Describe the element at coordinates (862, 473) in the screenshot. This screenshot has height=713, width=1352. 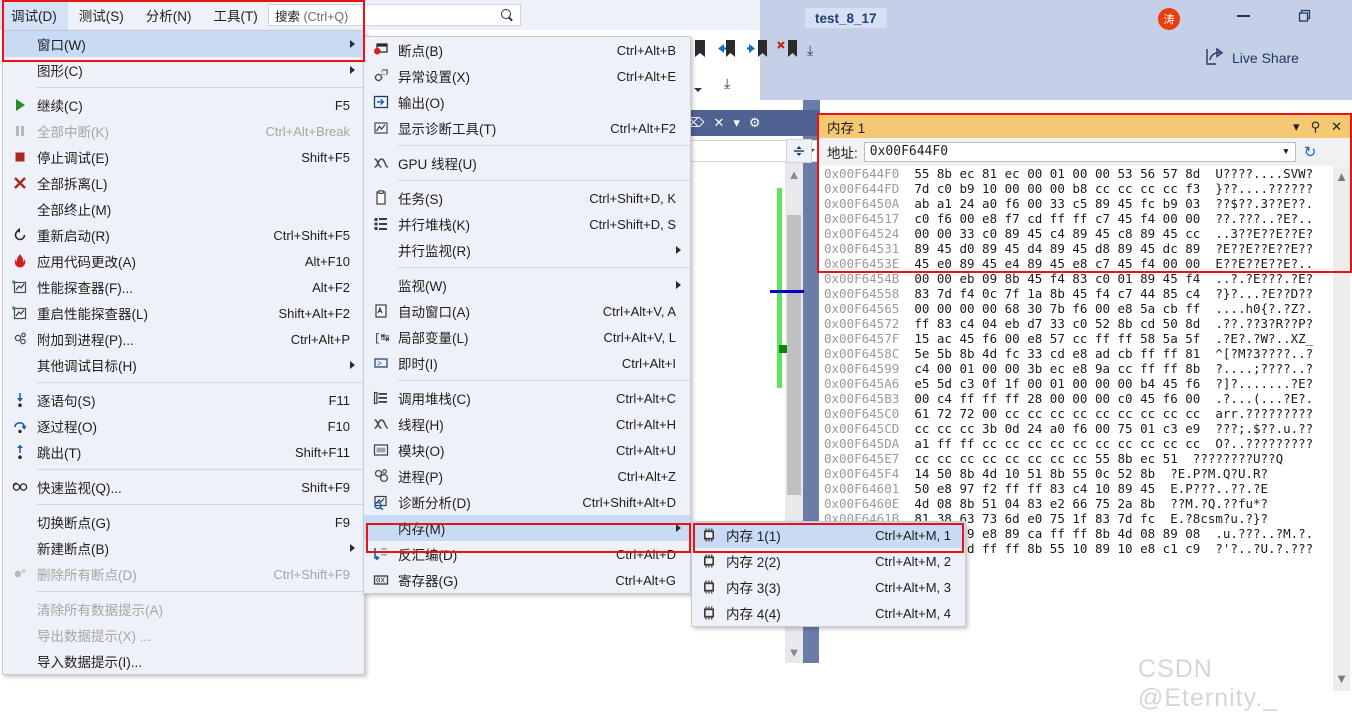
I see `memory-address: 0x00F645F4` at that location.